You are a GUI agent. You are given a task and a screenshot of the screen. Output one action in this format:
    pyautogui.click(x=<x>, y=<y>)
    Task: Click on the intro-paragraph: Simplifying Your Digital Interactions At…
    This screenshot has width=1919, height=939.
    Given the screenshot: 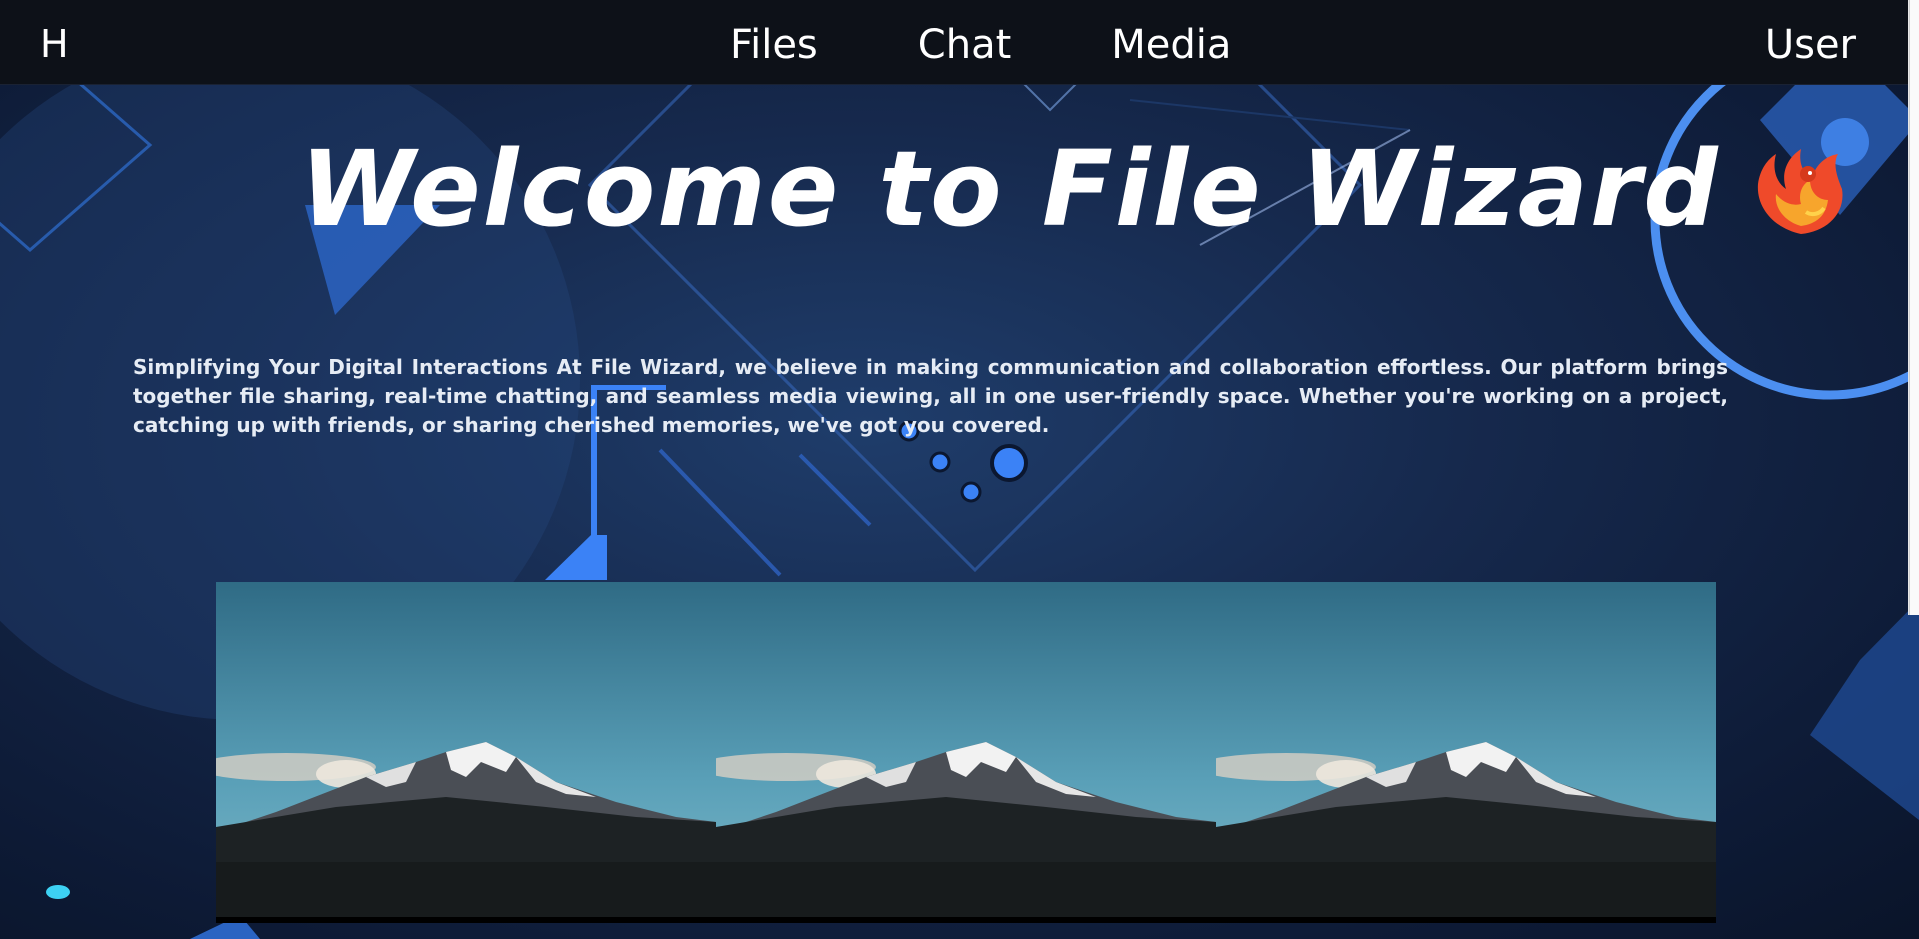 What is the action you would take?
    pyautogui.click(x=930, y=396)
    